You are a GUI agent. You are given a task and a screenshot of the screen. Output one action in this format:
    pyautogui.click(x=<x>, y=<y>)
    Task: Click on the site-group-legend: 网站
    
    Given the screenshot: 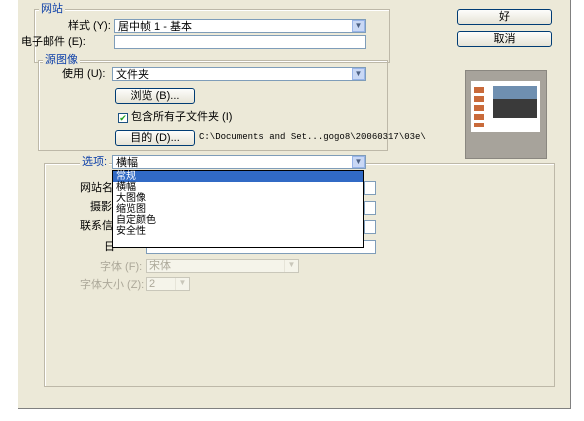 What is the action you would take?
    pyautogui.click(x=52, y=9)
    